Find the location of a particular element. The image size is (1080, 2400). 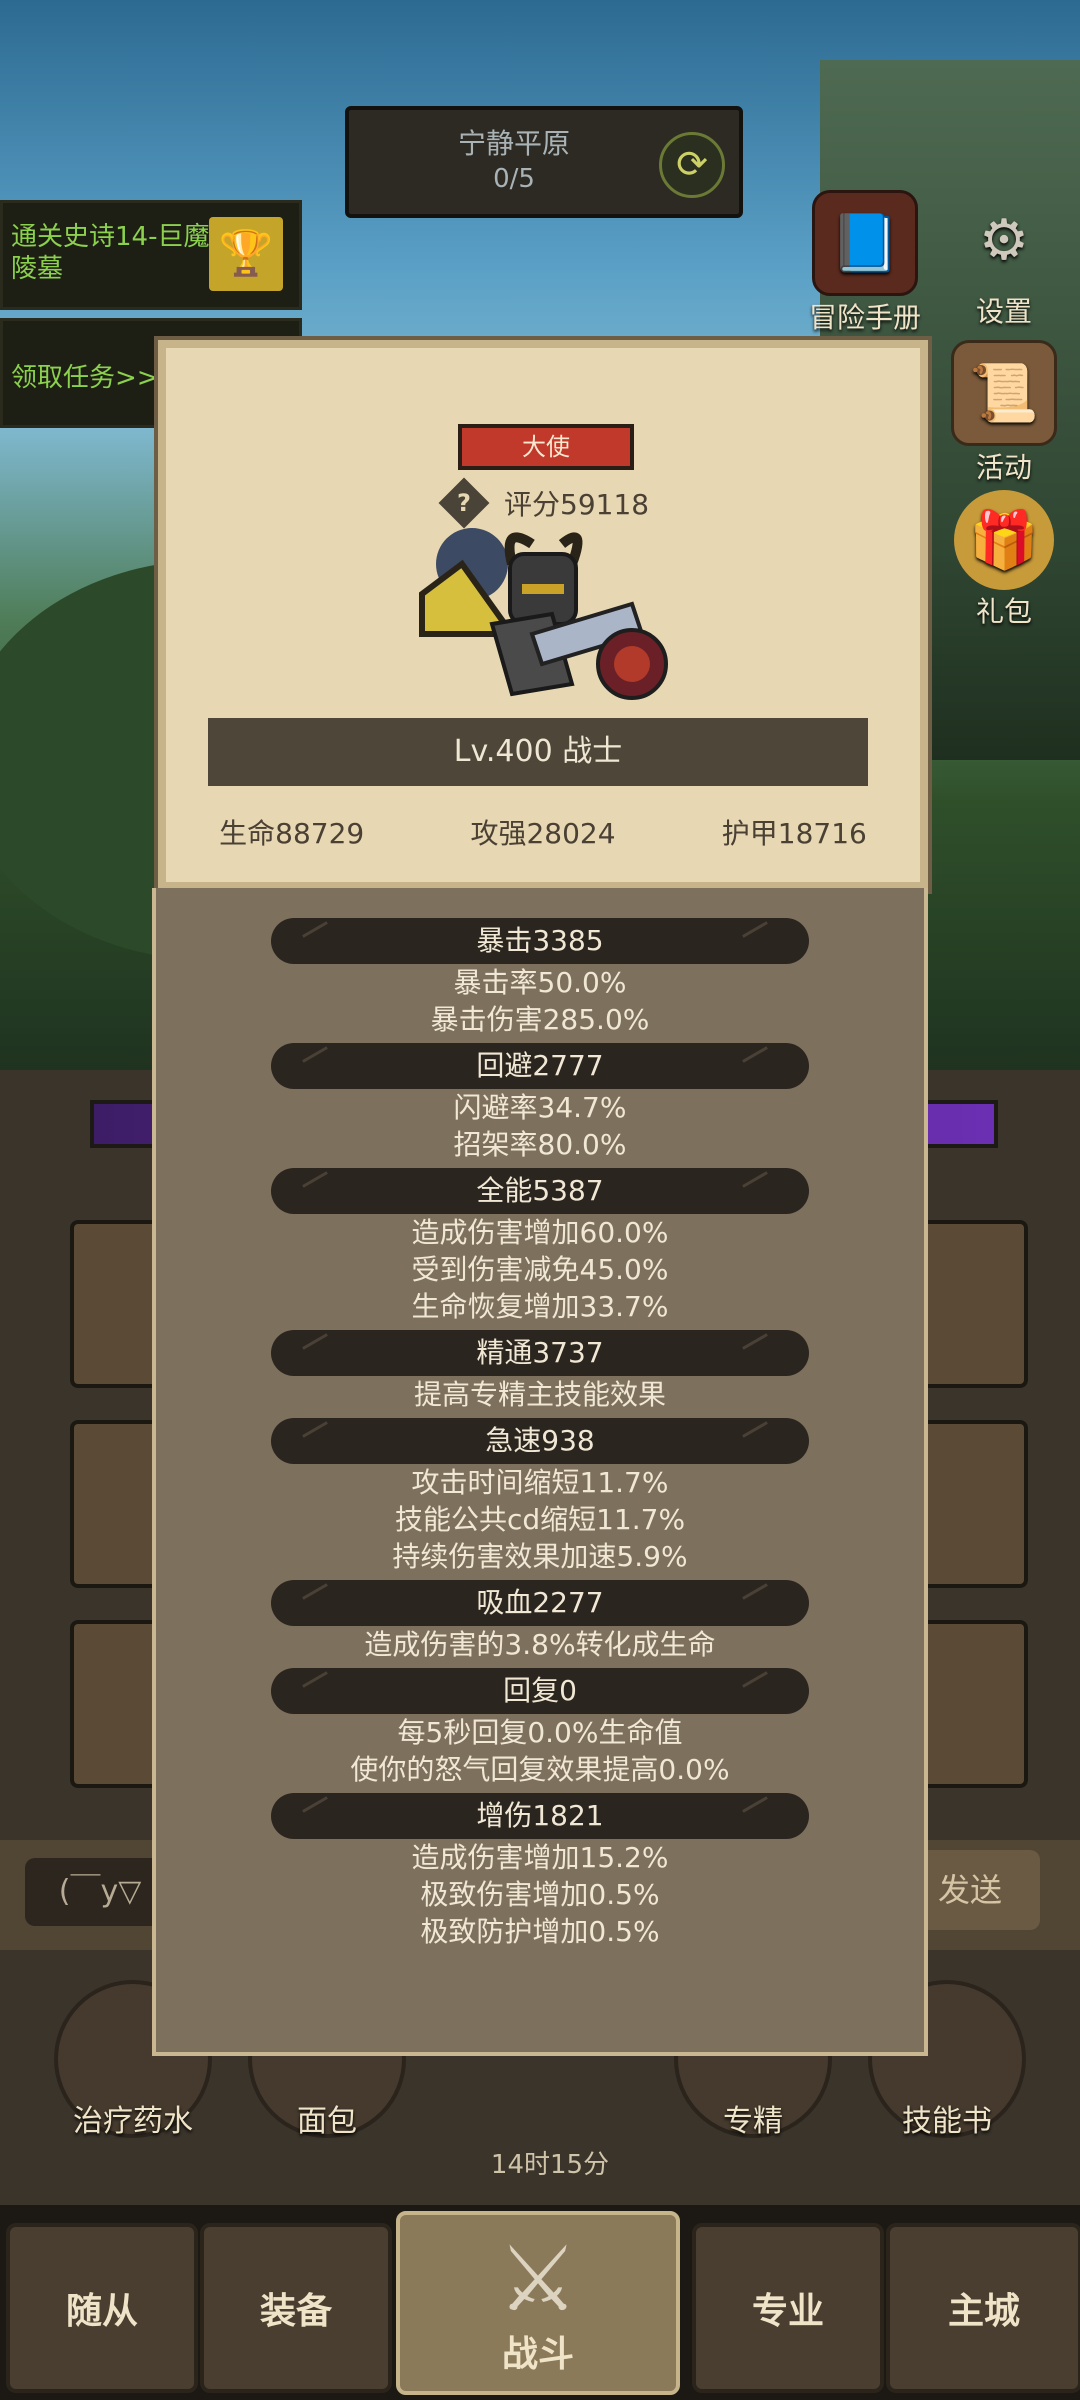

stat-line: 极致防护增加0.5% is located at coordinates (540, 1931).